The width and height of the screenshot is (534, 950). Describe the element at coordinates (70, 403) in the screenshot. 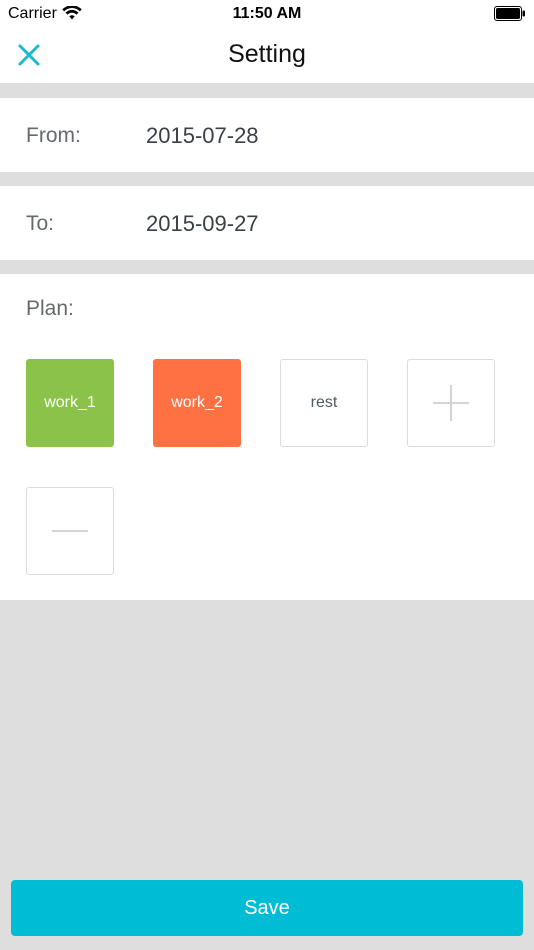

I see `plan-tile-work-1: work_1` at that location.